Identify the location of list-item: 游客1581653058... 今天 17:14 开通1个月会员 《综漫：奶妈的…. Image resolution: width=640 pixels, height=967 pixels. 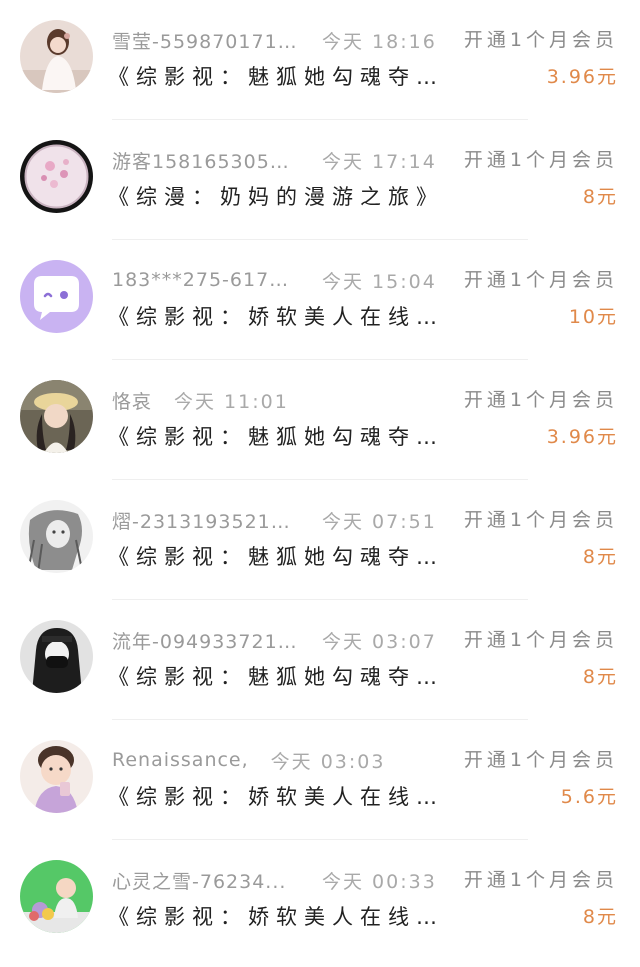
(320, 180).